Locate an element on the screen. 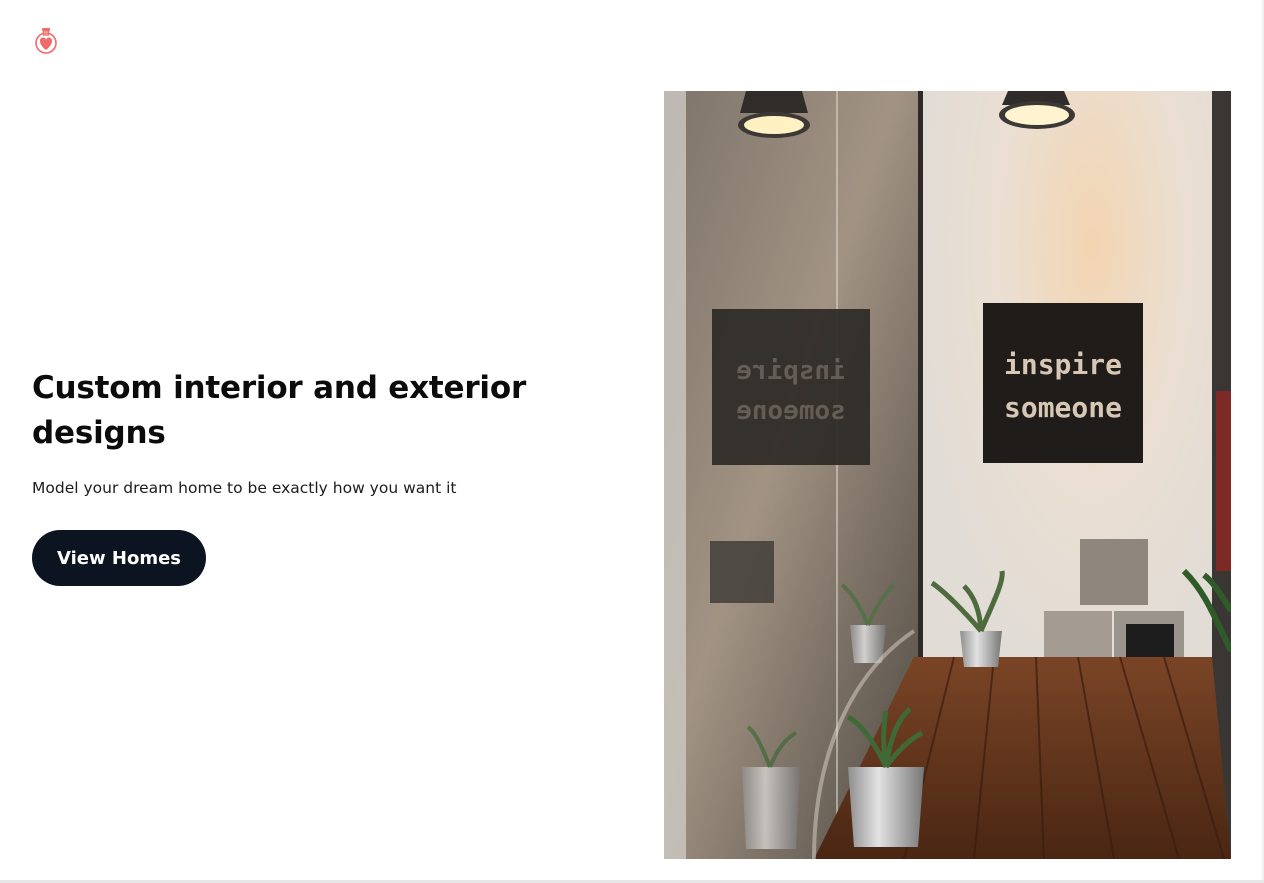  brand-logo is located at coordinates (46, 41).